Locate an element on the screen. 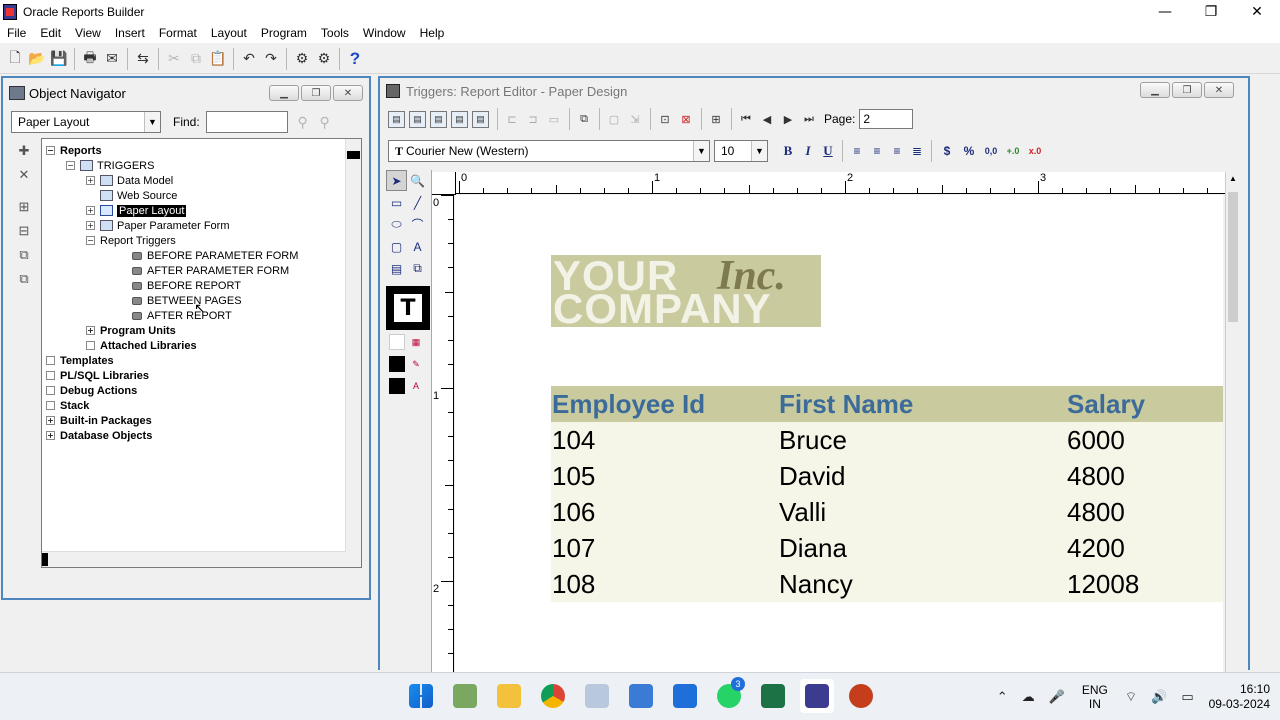 This screenshot has height=720, width=1280. move-icon: ⇲ is located at coordinates (635, 119).